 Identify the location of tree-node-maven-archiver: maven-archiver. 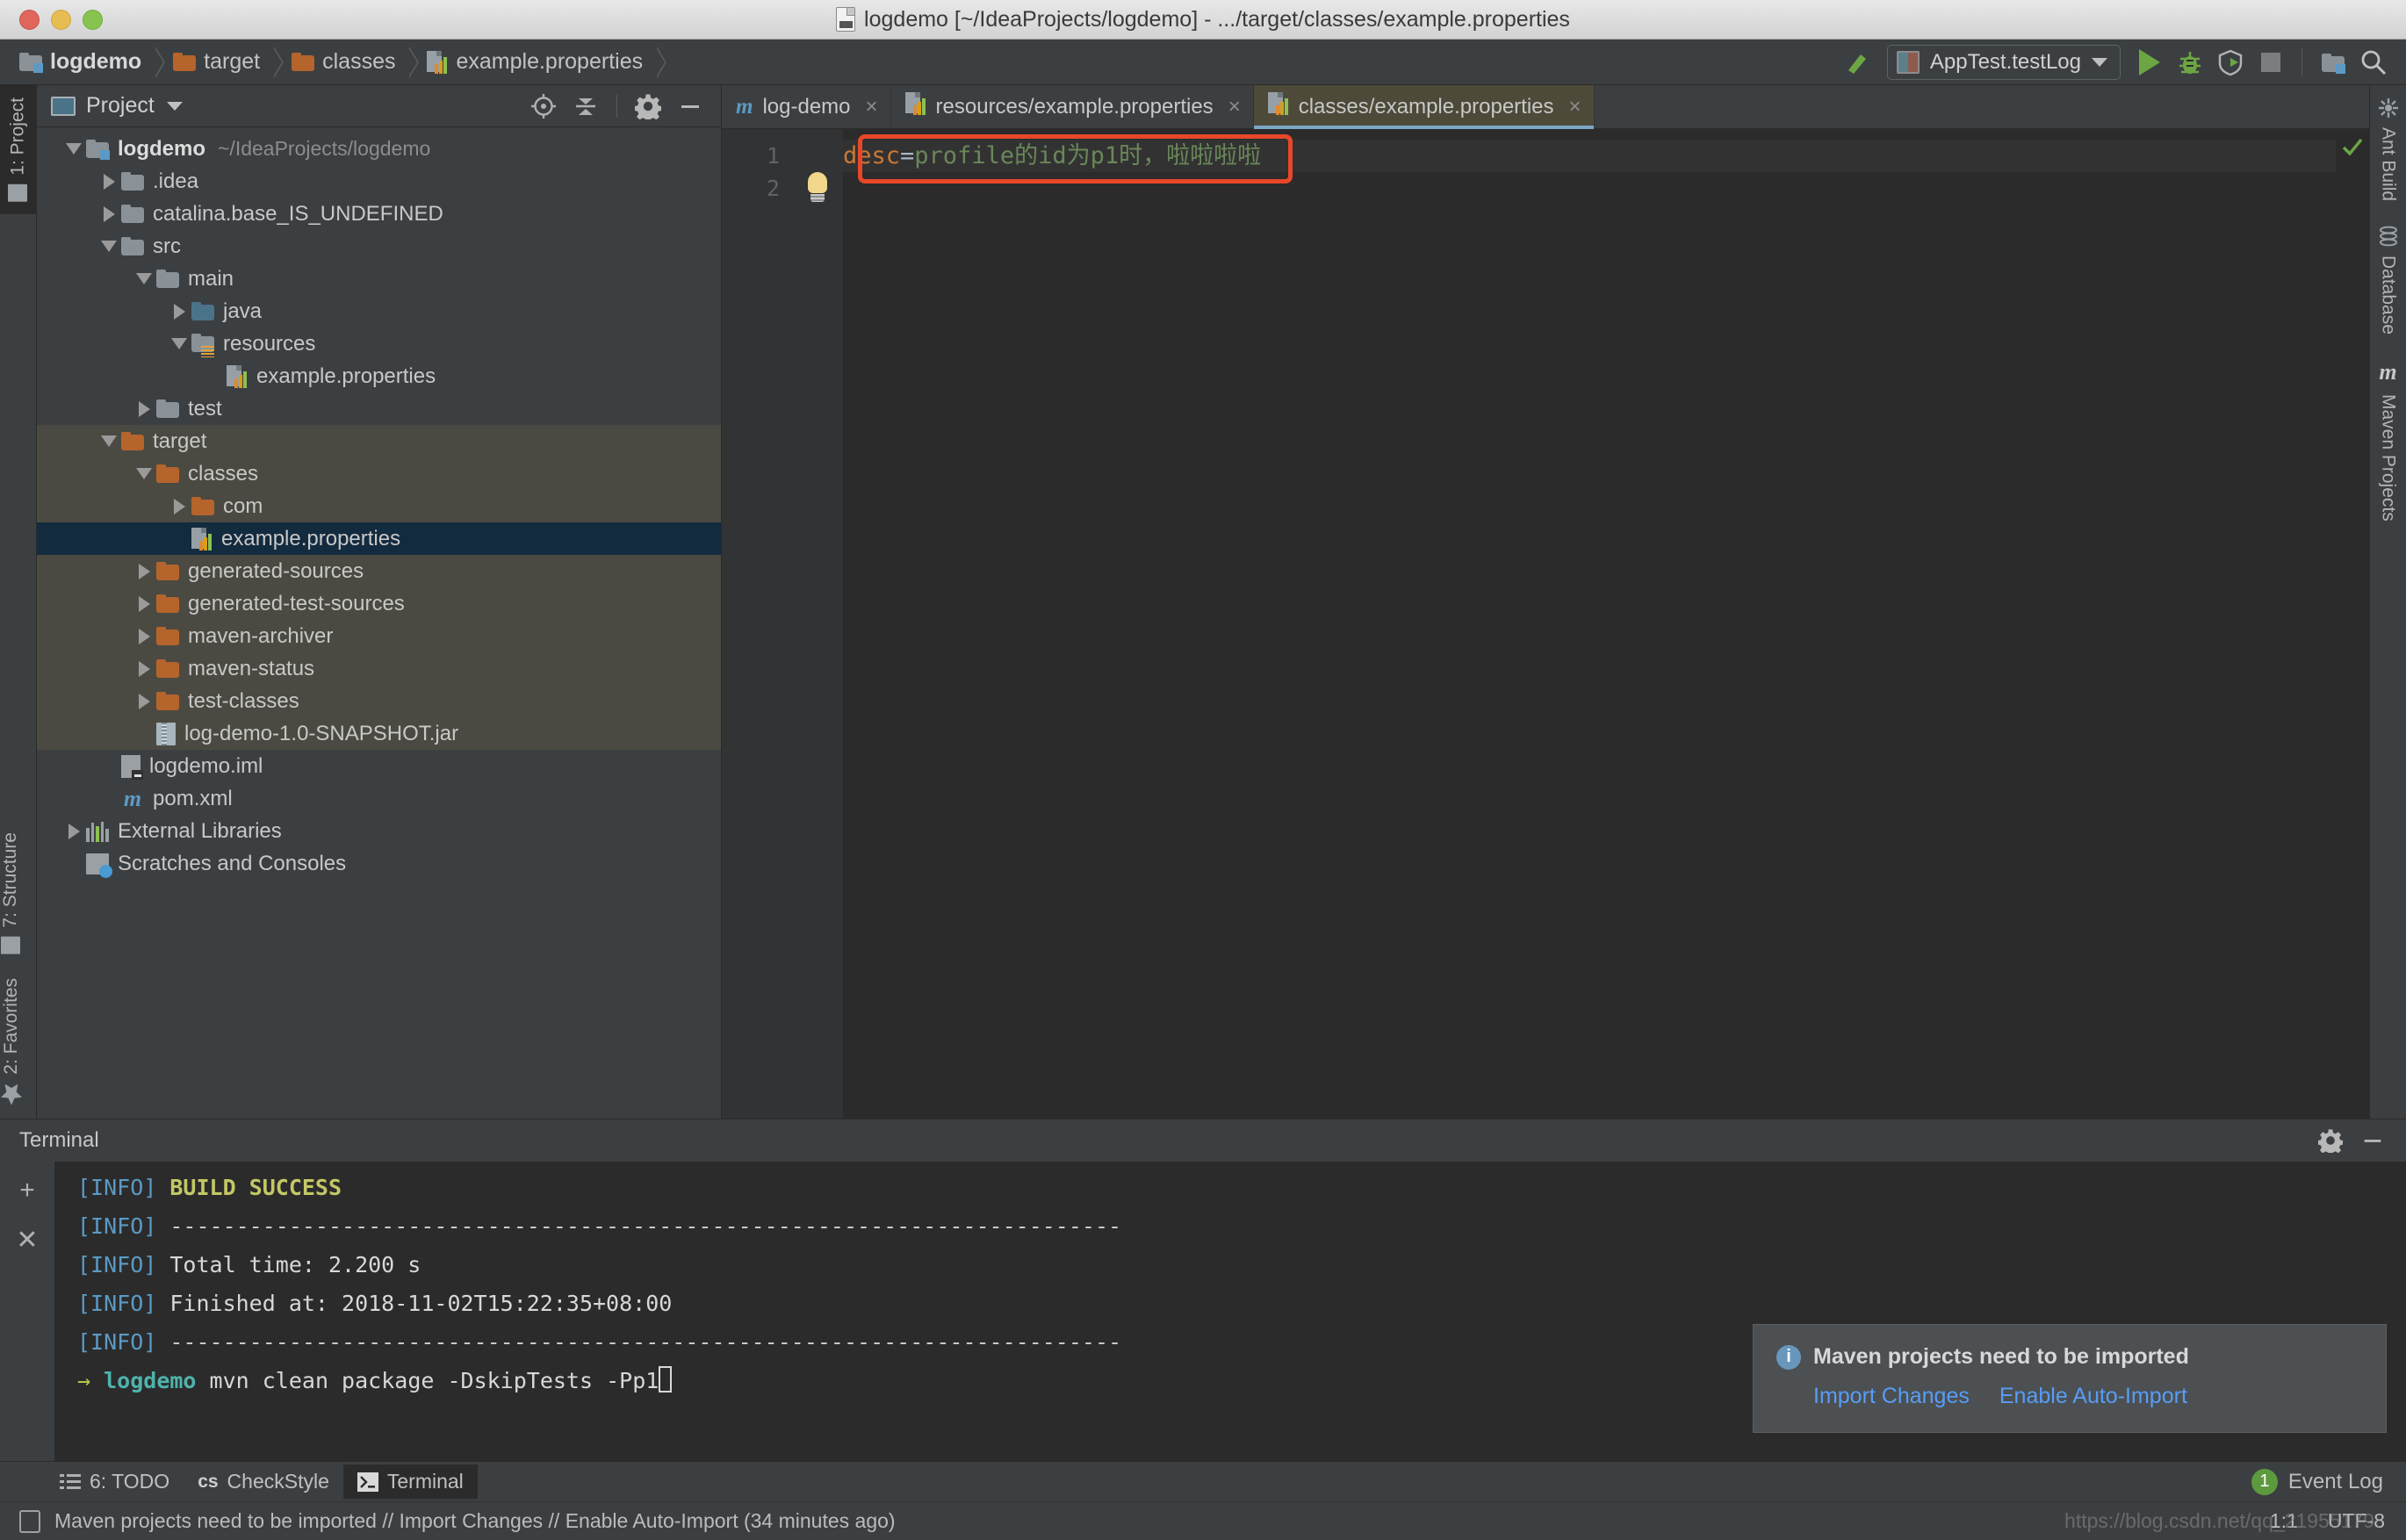
(379, 636).